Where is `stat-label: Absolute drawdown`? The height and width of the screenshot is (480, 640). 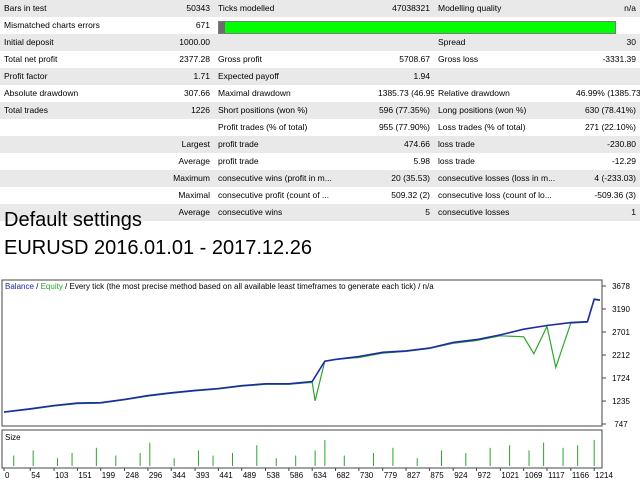 stat-label: Absolute drawdown is located at coordinates (80, 93).